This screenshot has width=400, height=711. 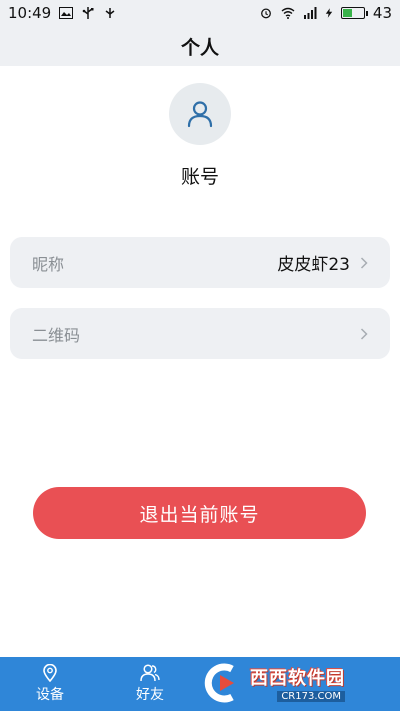 What do you see at coordinates (110, 13) in the screenshot?
I see `debug-icon` at bounding box center [110, 13].